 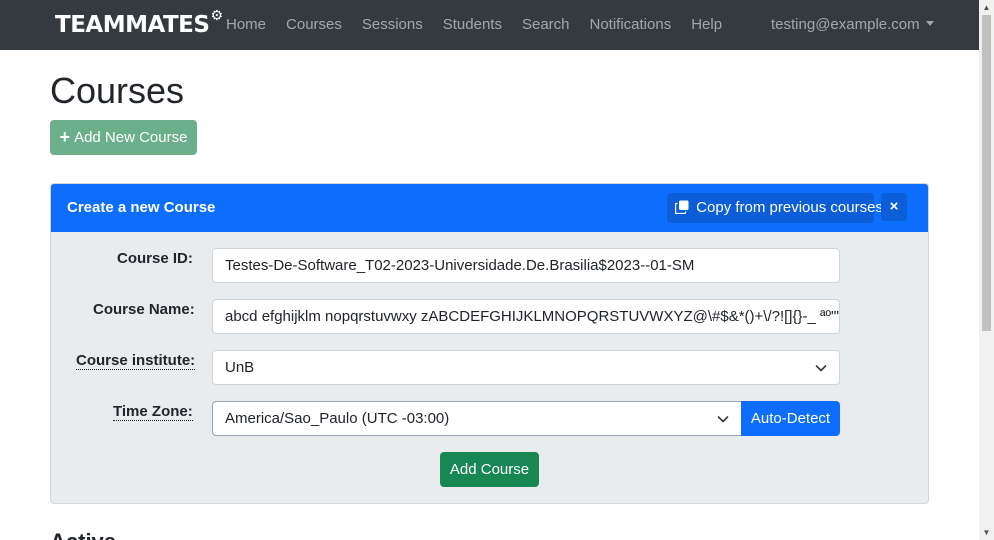 I want to click on course-institute-label: Course institute:, so click(x=136, y=361).